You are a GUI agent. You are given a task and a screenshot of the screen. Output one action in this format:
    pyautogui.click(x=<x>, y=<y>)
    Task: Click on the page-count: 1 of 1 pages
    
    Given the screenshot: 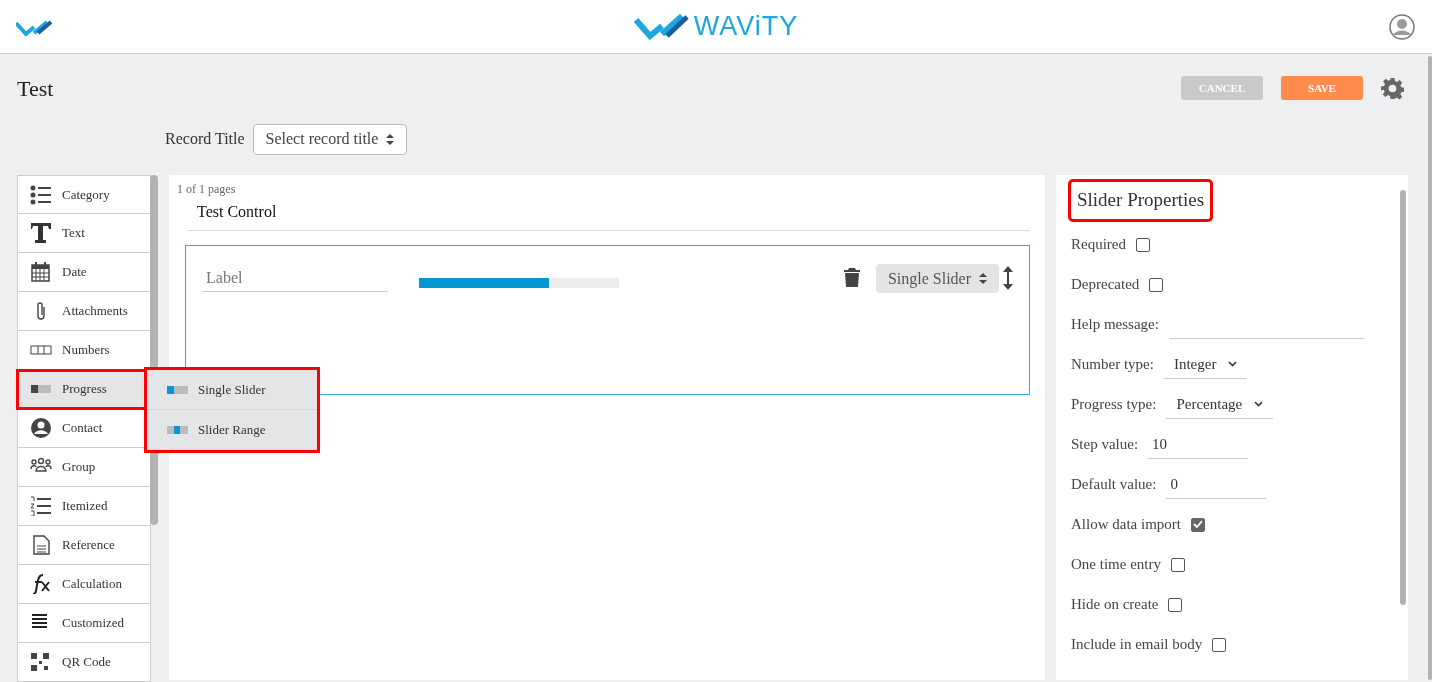 What is the action you would take?
    pyautogui.click(x=207, y=189)
    